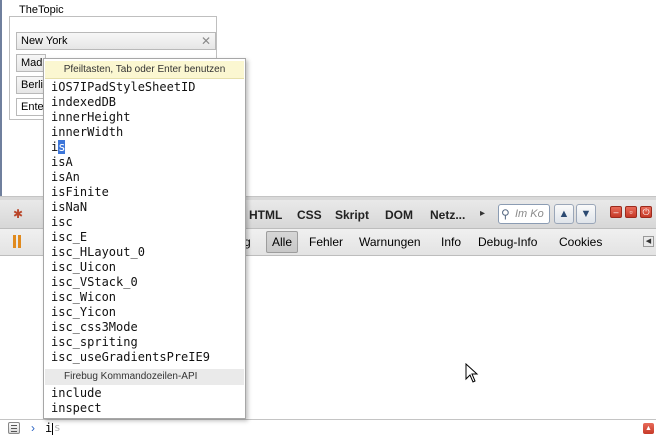 The image size is (656, 437). I want to click on tab-css: CSS, so click(309, 215).